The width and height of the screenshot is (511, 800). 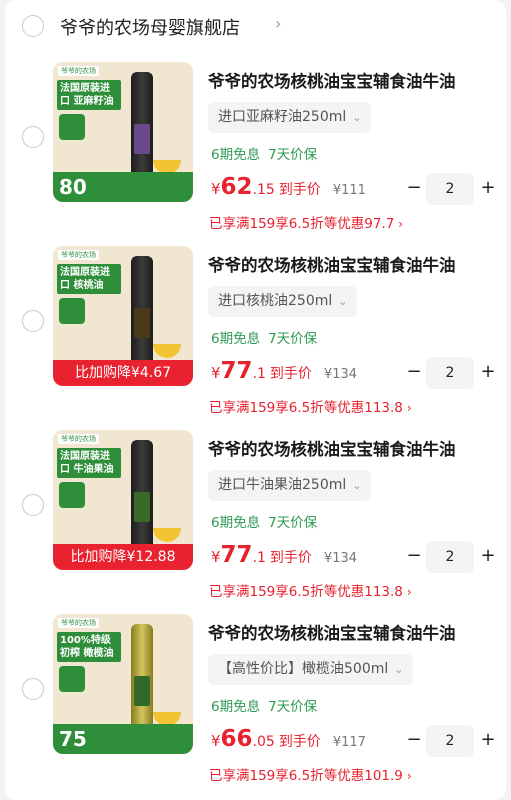 What do you see at coordinates (33, 26) in the screenshot?
I see `store-select-radio` at bounding box center [33, 26].